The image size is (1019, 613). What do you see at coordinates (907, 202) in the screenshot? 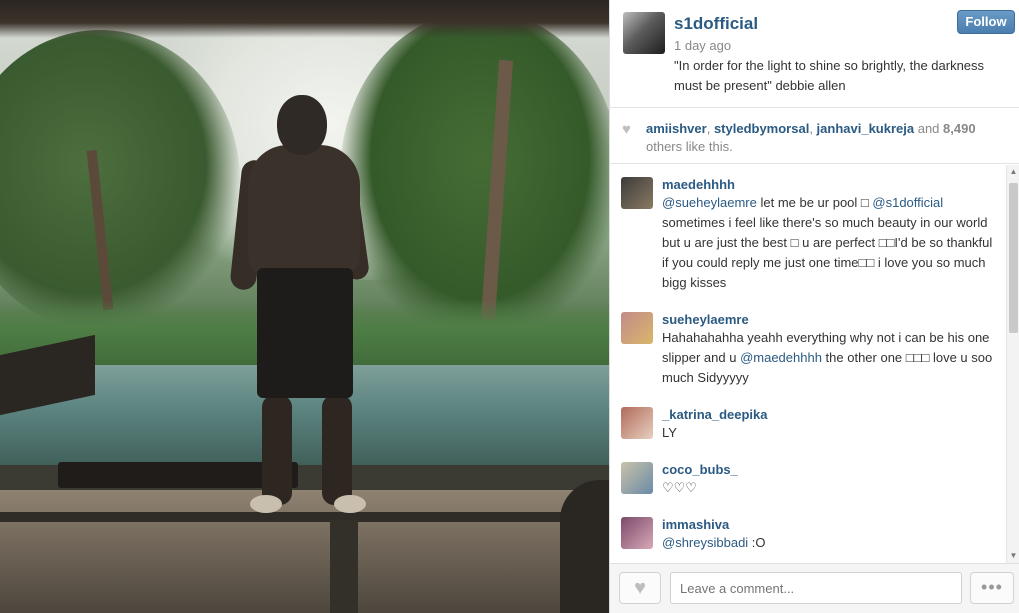
I see `mention-link: @s1dofficial` at bounding box center [907, 202].